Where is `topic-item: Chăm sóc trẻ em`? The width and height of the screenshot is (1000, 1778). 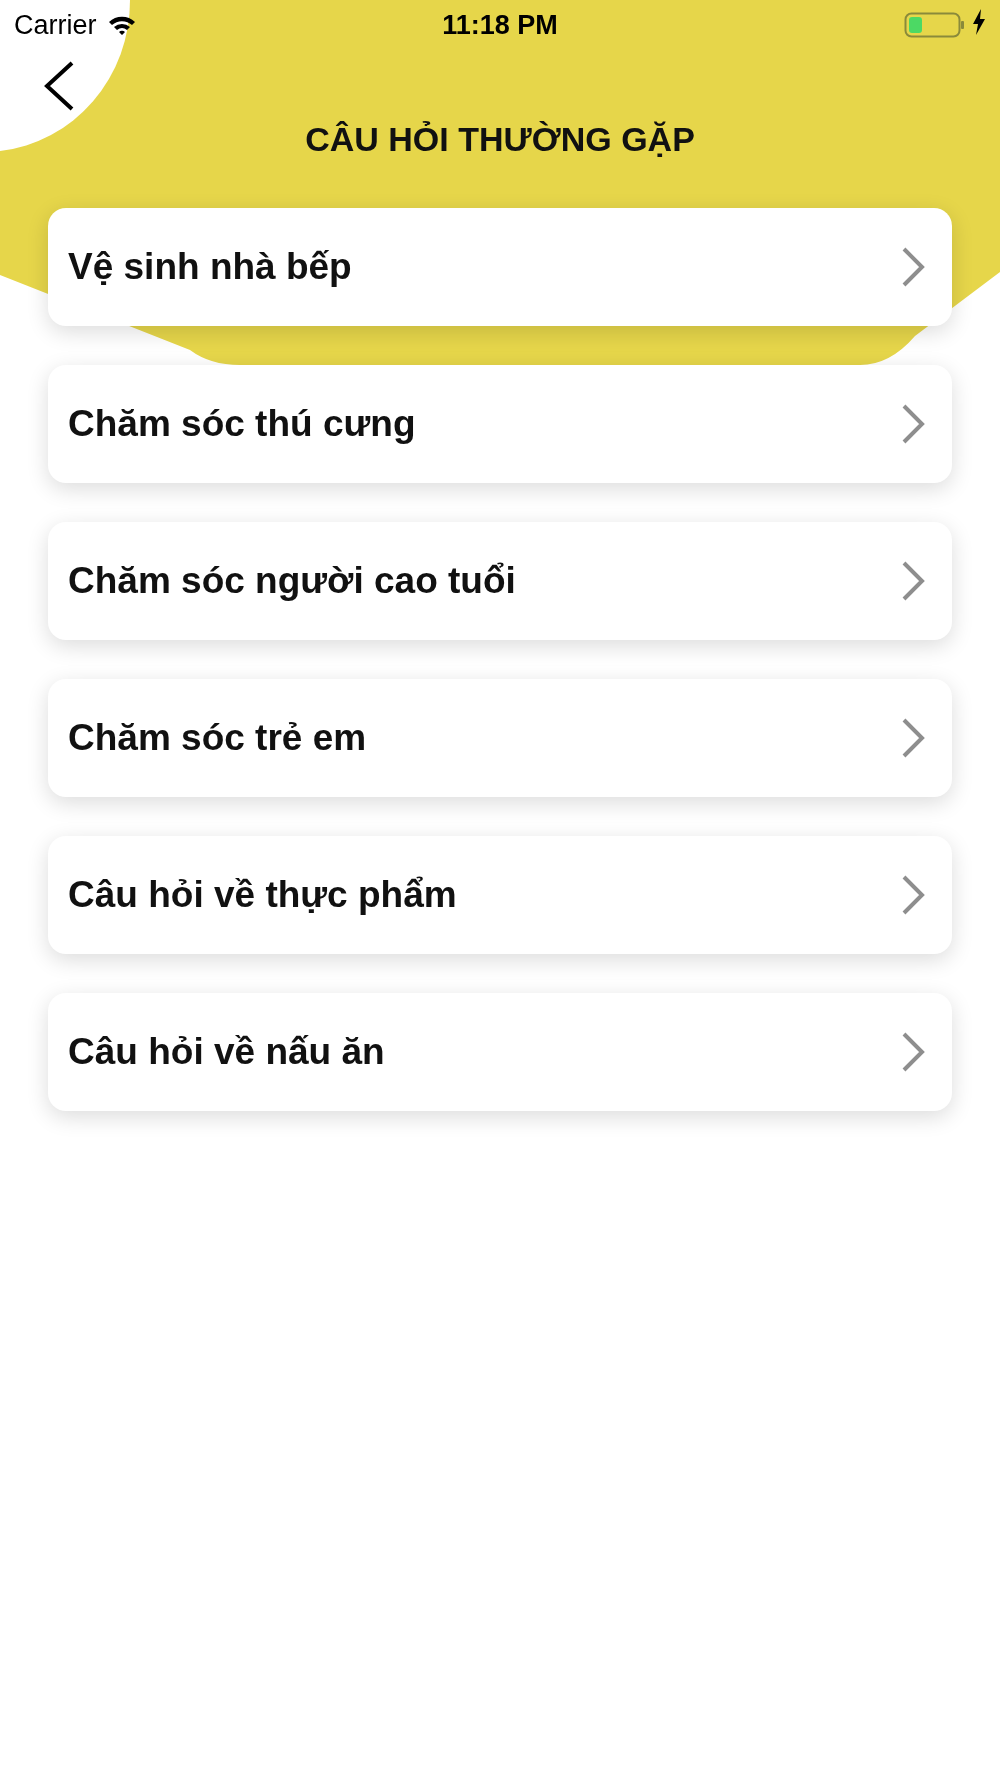 topic-item: Chăm sóc trẻ em is located at coordinates (500, 738).